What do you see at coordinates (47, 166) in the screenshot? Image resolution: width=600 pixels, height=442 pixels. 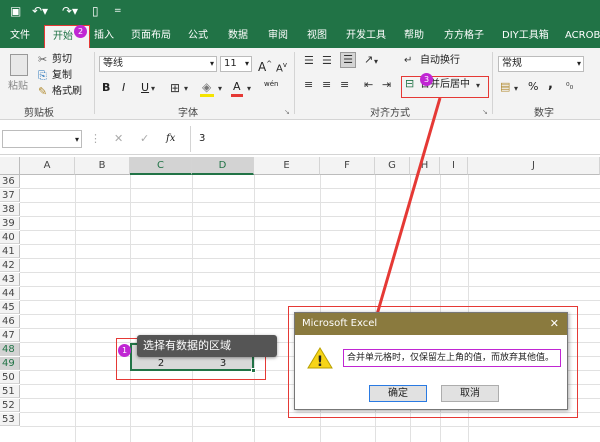 I see `column-header-a: A` at bounding box center [47, 166].